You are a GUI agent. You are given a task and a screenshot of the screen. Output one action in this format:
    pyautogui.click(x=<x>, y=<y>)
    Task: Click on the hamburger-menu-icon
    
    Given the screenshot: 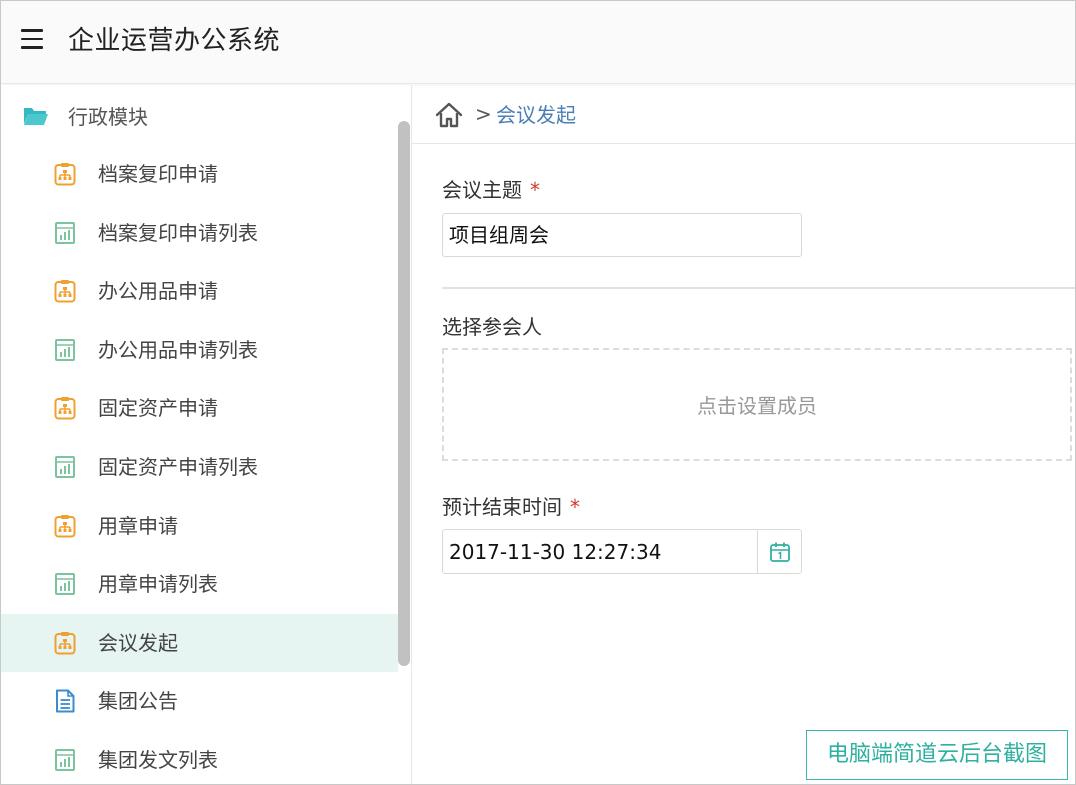 What is the action you would take?
    pyautogui.click(x=33, y=40)
    